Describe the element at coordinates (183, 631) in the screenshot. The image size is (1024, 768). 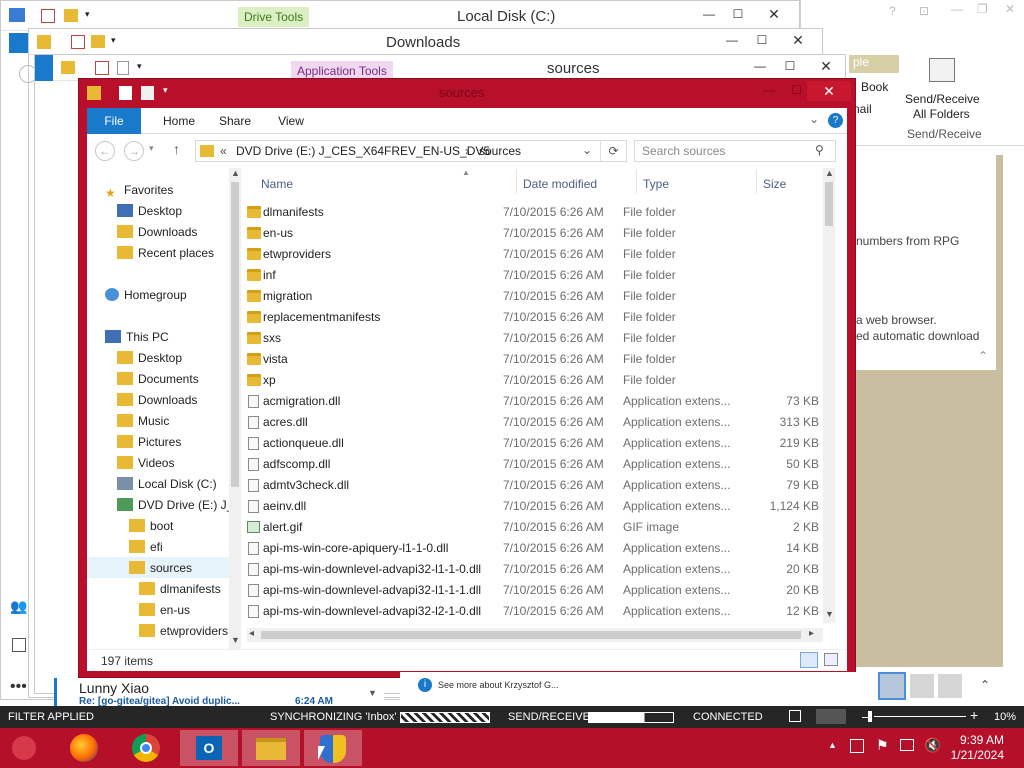
I see `nav-sources-etwproviders: etwproviders` at that location.